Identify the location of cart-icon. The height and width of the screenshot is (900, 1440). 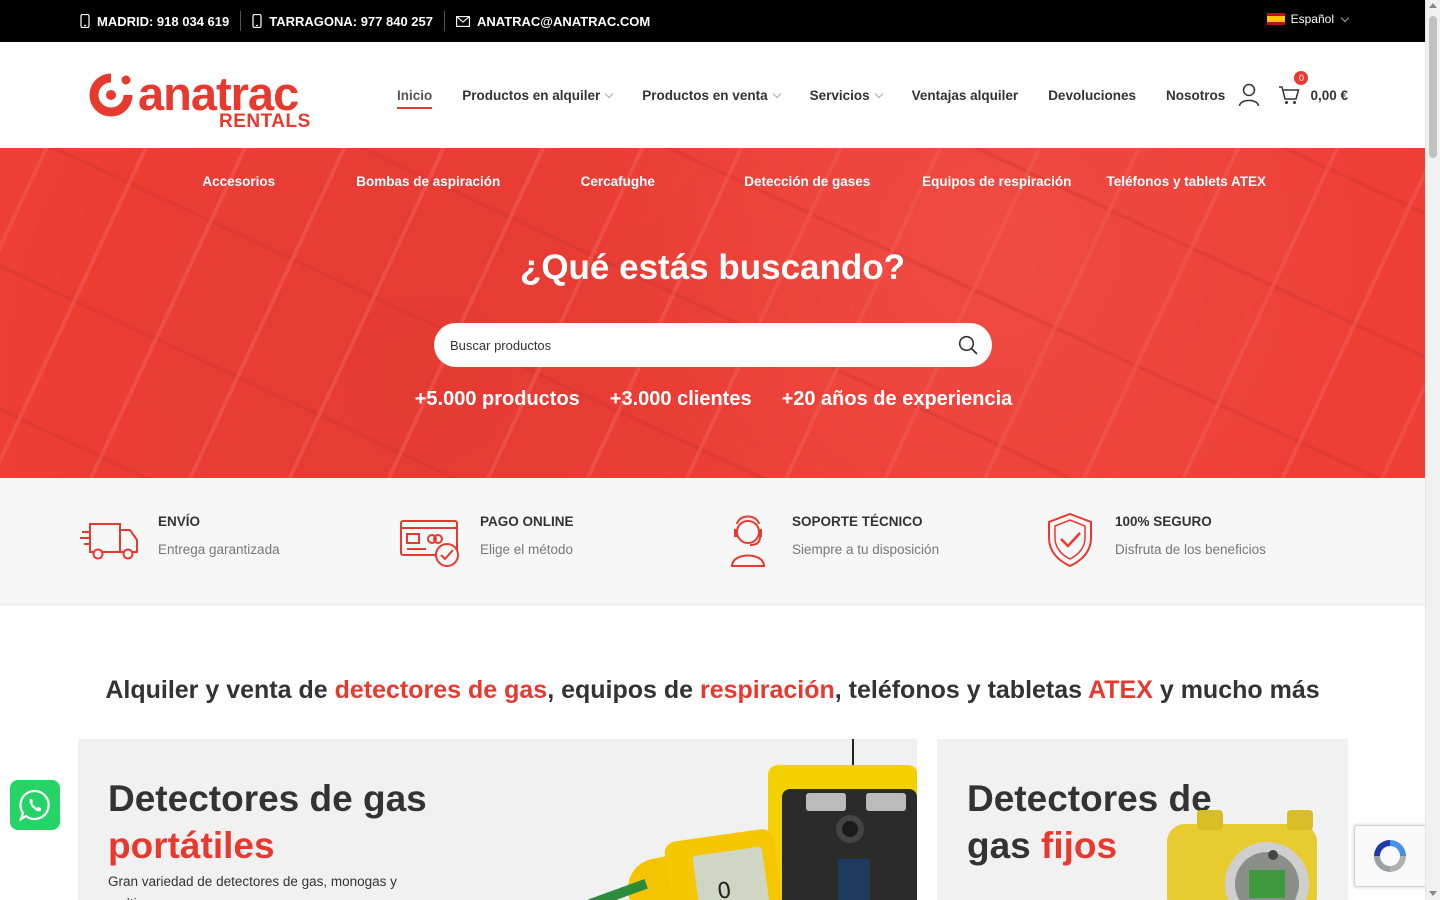
(1289, 95).